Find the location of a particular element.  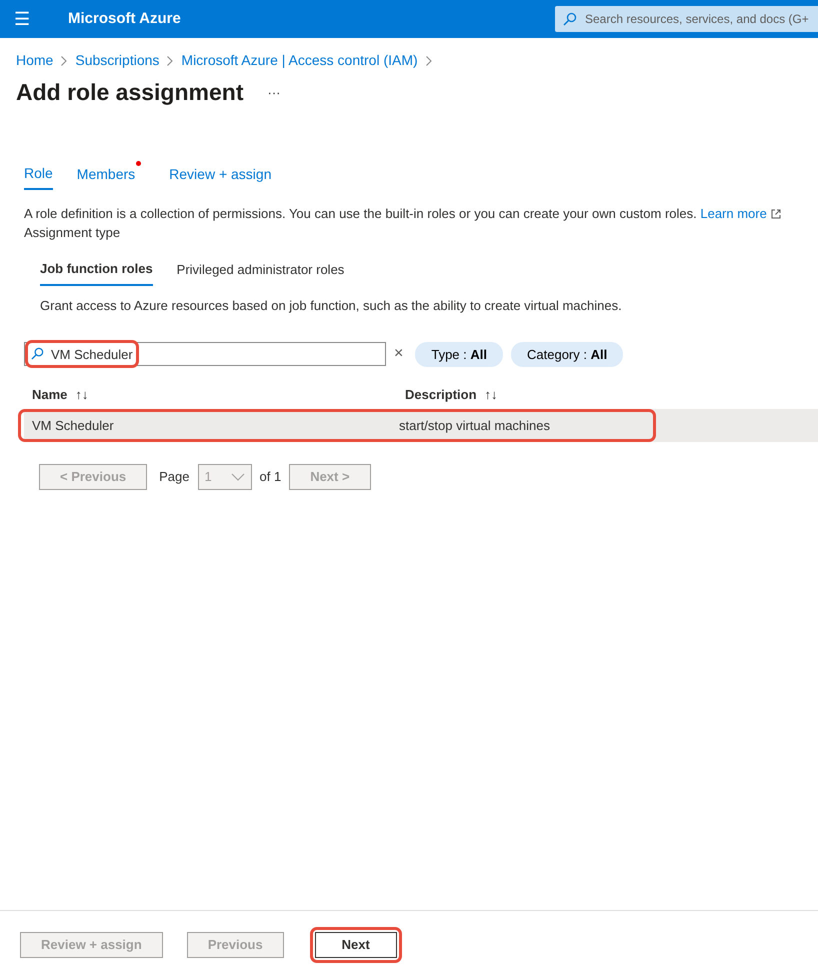

description-text: A role definition is a collection of permissions. You can use the built-in roles or you can create your own custom roles. Learn more is located at coordinates (413, 214).